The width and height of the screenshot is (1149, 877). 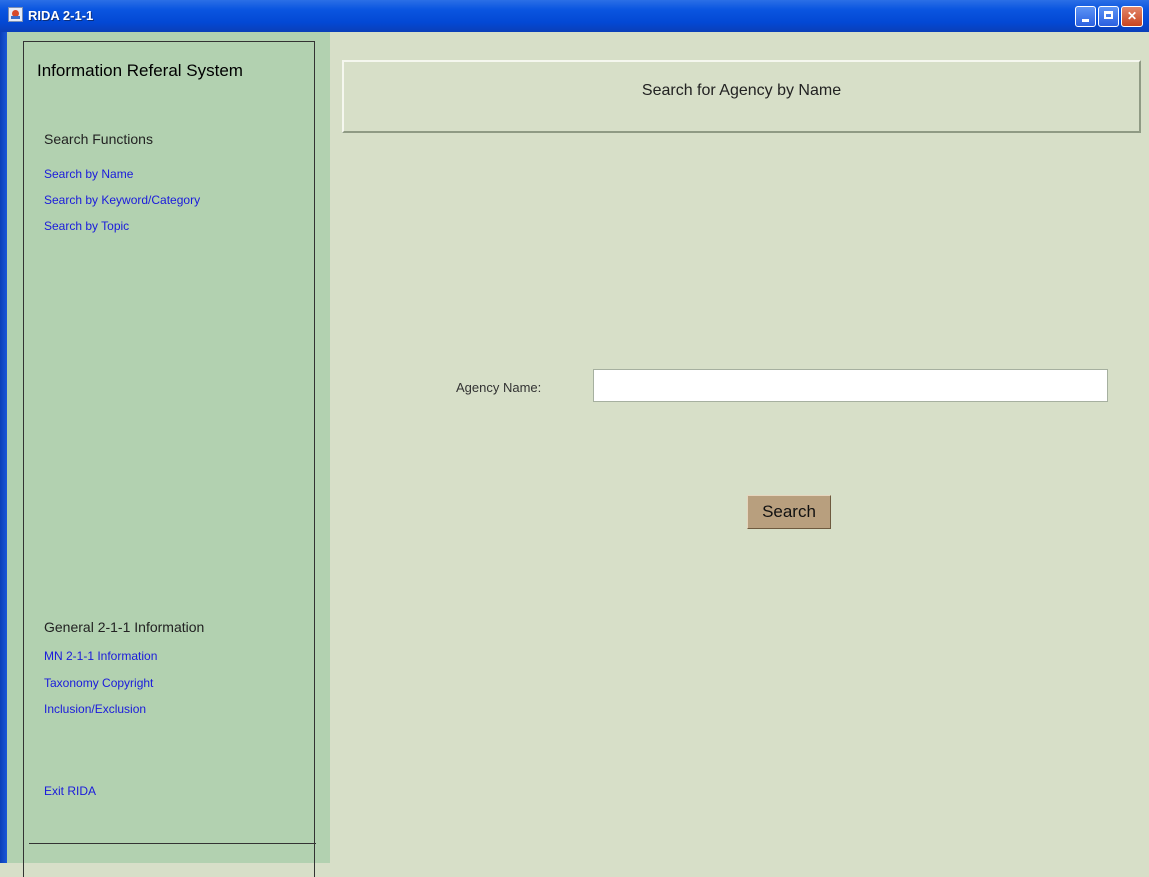 I want to click on sidebar-link-exit: Exit RIDA, so click(x=70, y=791).